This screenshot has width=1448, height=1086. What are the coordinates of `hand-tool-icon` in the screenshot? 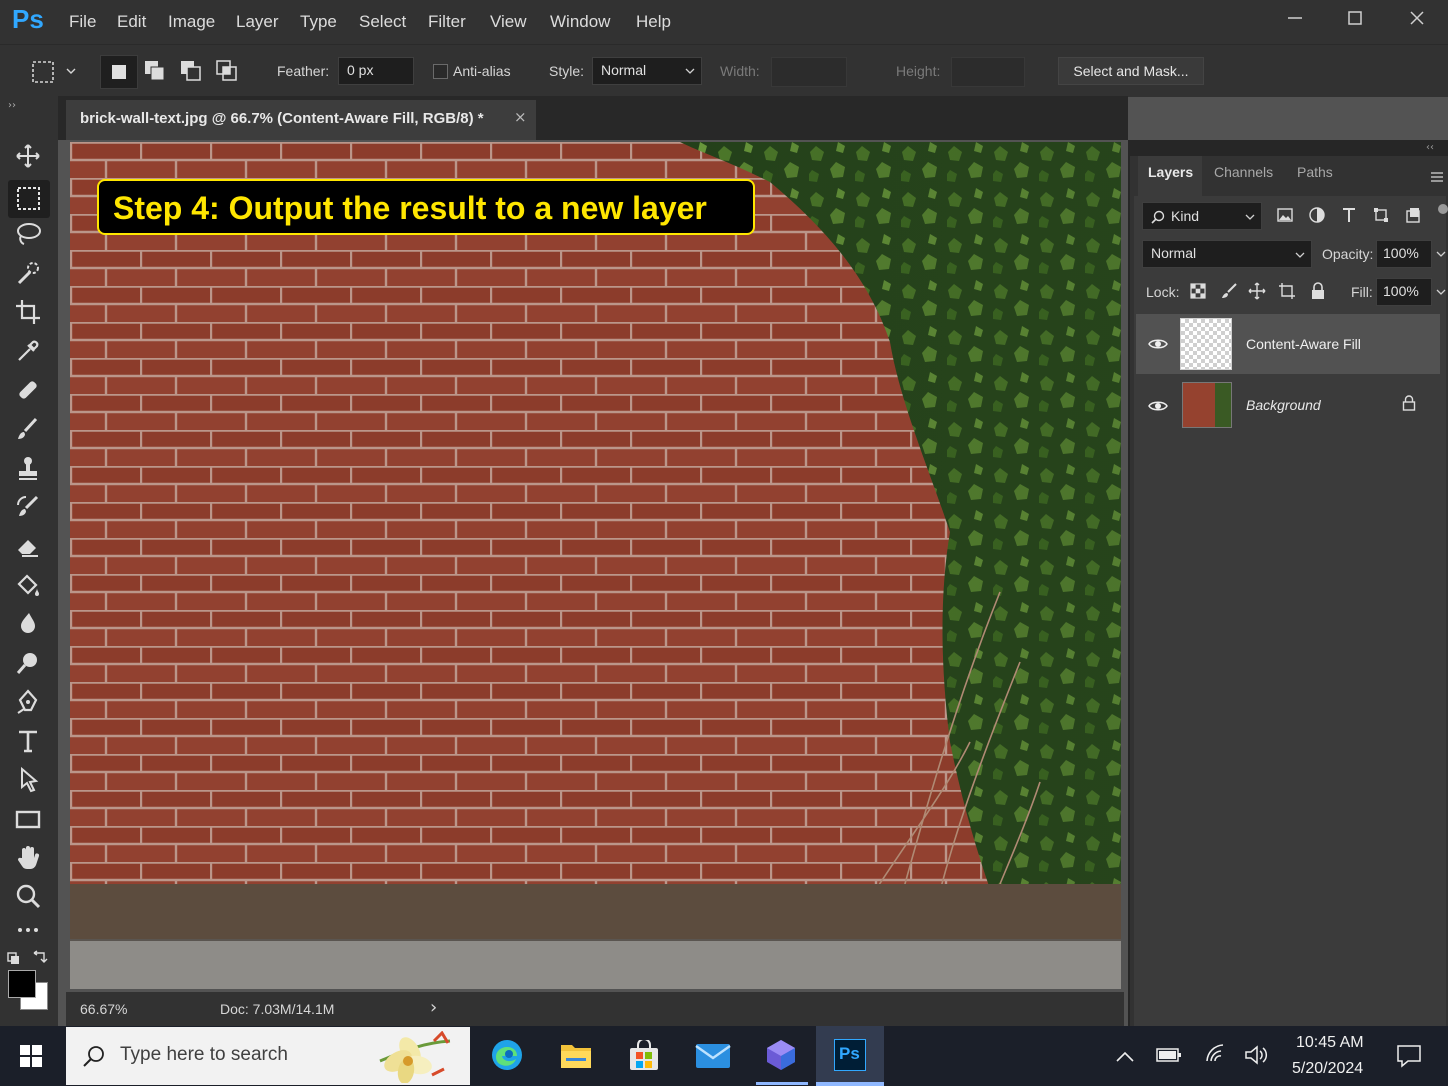 It's located at (29, 859).